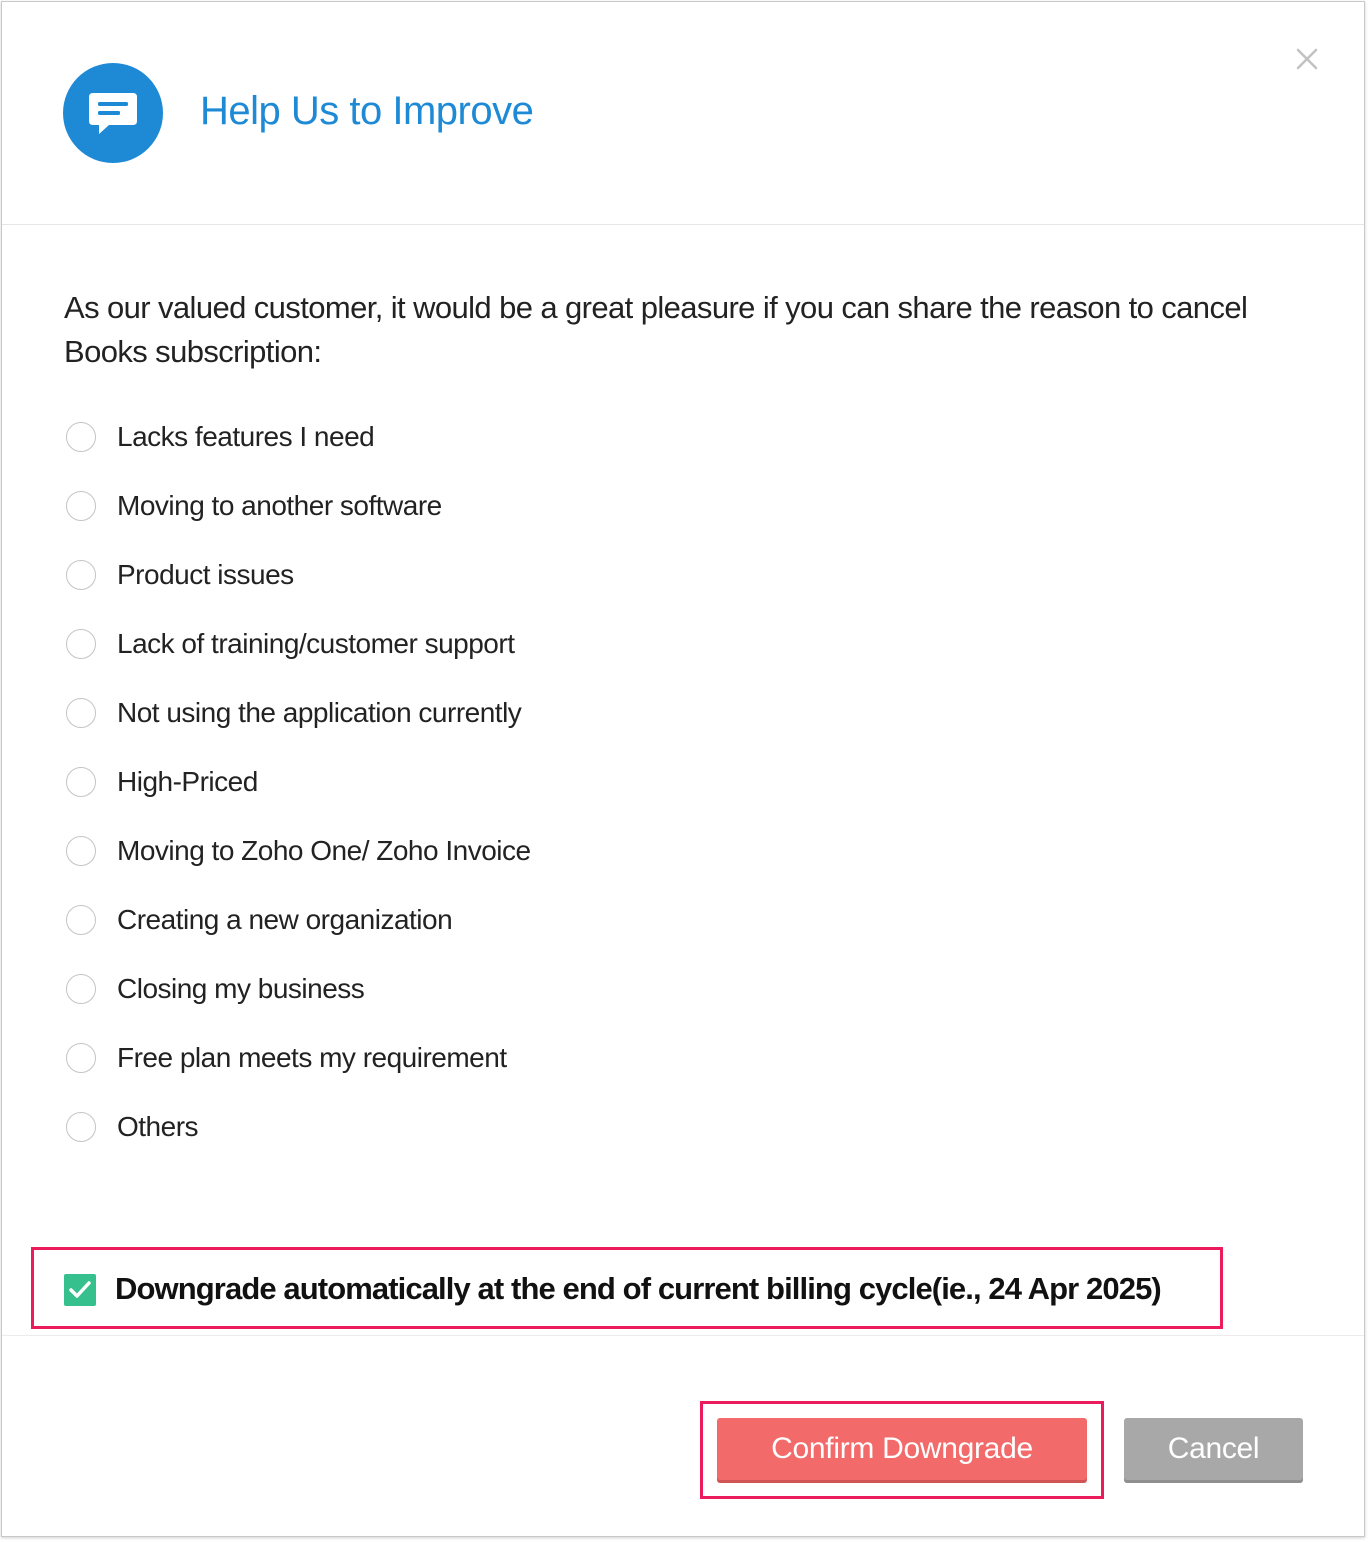  What do you see at coordinates (187, 781) in the screenshot?
I see `reason-label: High-Priced` at bounding box center [187, 781].